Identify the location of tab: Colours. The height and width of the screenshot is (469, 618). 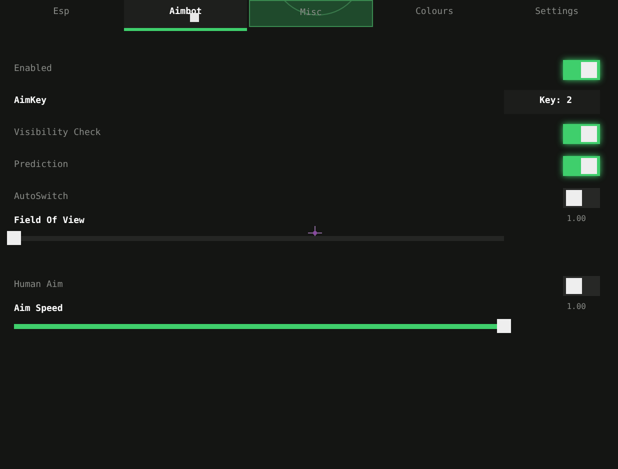
(434, 15).